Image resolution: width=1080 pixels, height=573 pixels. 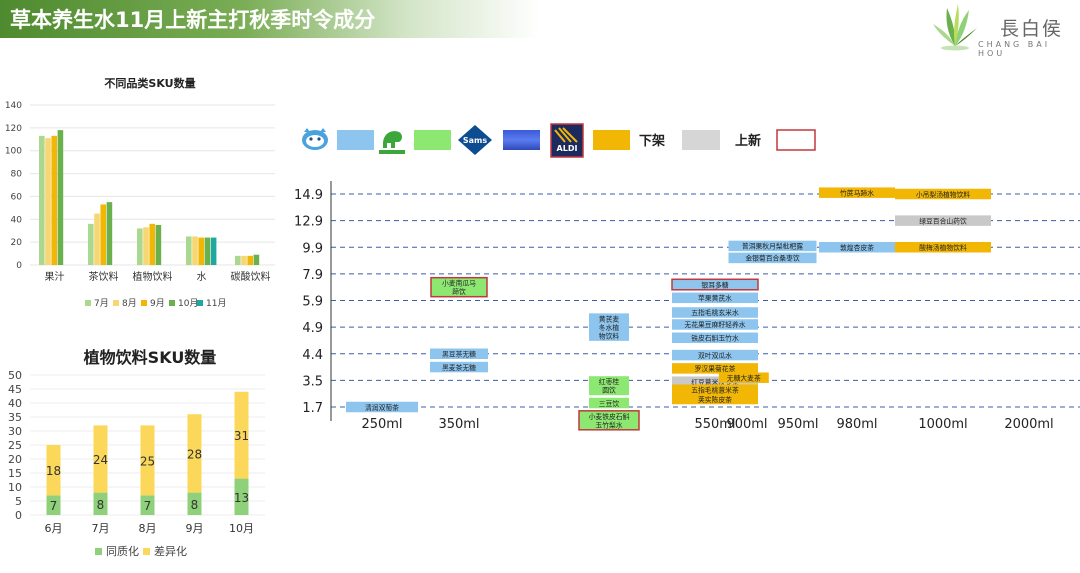 I want to click on map-product-label: 苹果黄芪水, so click(x=715, y=298).